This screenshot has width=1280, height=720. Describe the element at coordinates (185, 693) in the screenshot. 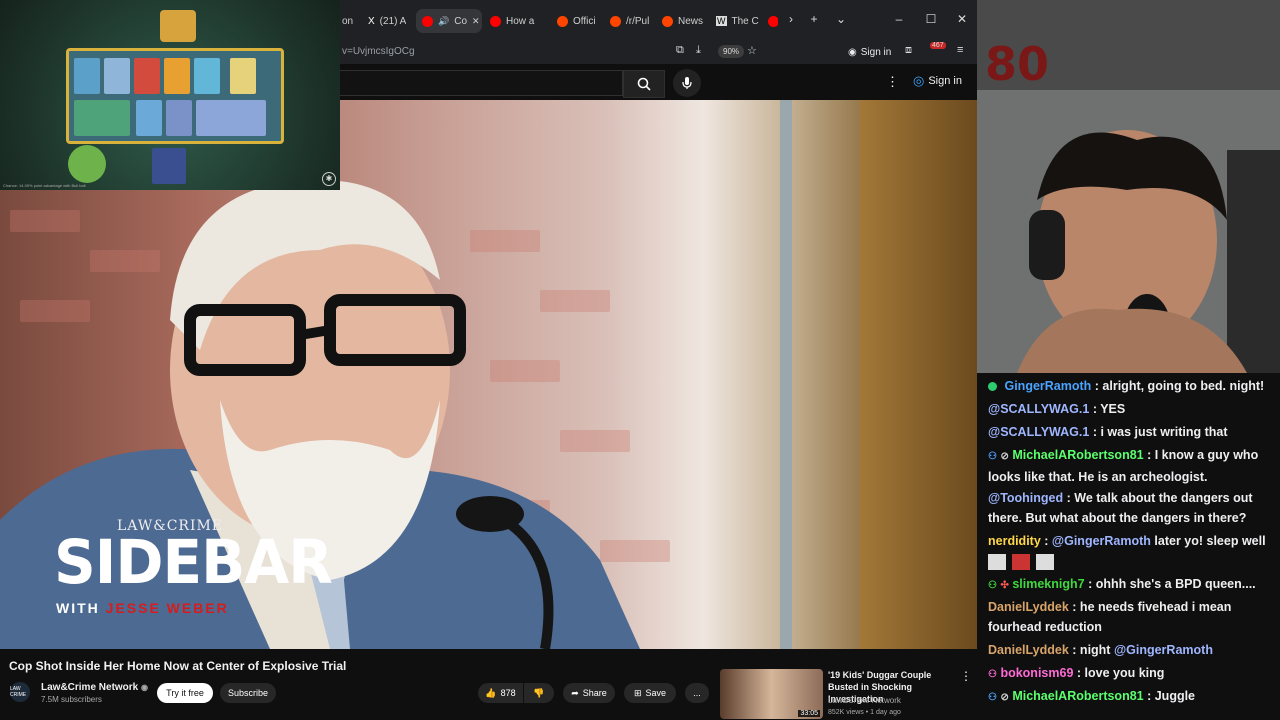

I see `try-it-free-button: Try it free` at that location.